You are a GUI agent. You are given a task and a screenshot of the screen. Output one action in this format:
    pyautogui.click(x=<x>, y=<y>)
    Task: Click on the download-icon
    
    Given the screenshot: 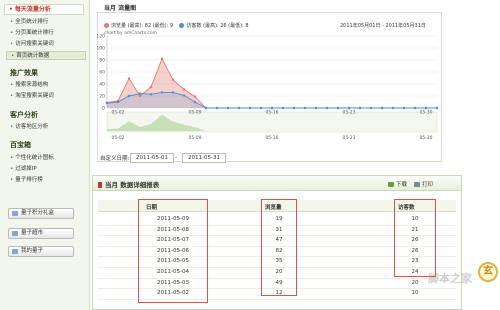 What is the action you would take?
    pyautogui.click(x=391, y=184)
    